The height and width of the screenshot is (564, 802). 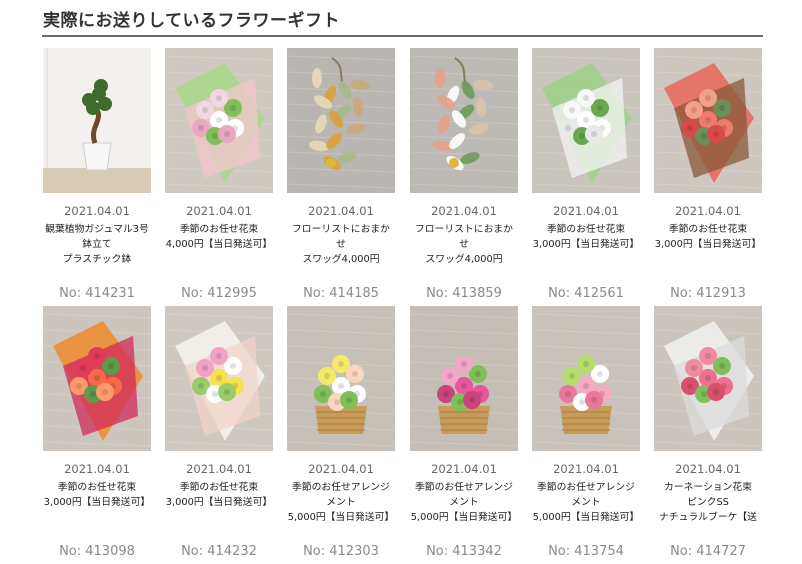 What do you see at coordinates (464, 551) in the screenshot?
I see `gift-number: No: 413342` at bounding box center [464, 551].